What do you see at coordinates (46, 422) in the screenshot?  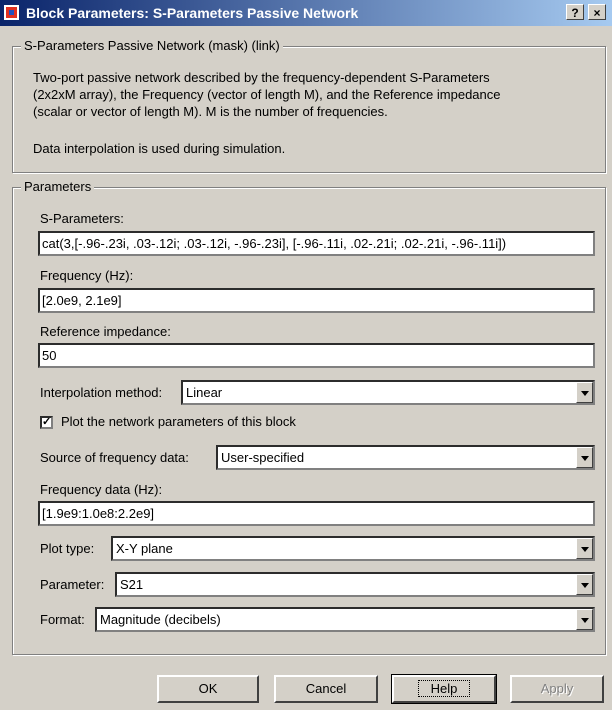 I see `plot-checkbox: ✓` at bounding box center [46, 422].